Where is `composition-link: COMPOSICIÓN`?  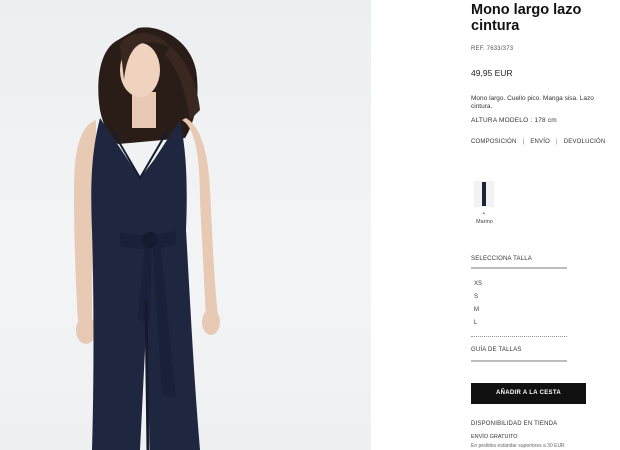
composition-link: COMPOSICIÓN is located at coordinates (494, 142).